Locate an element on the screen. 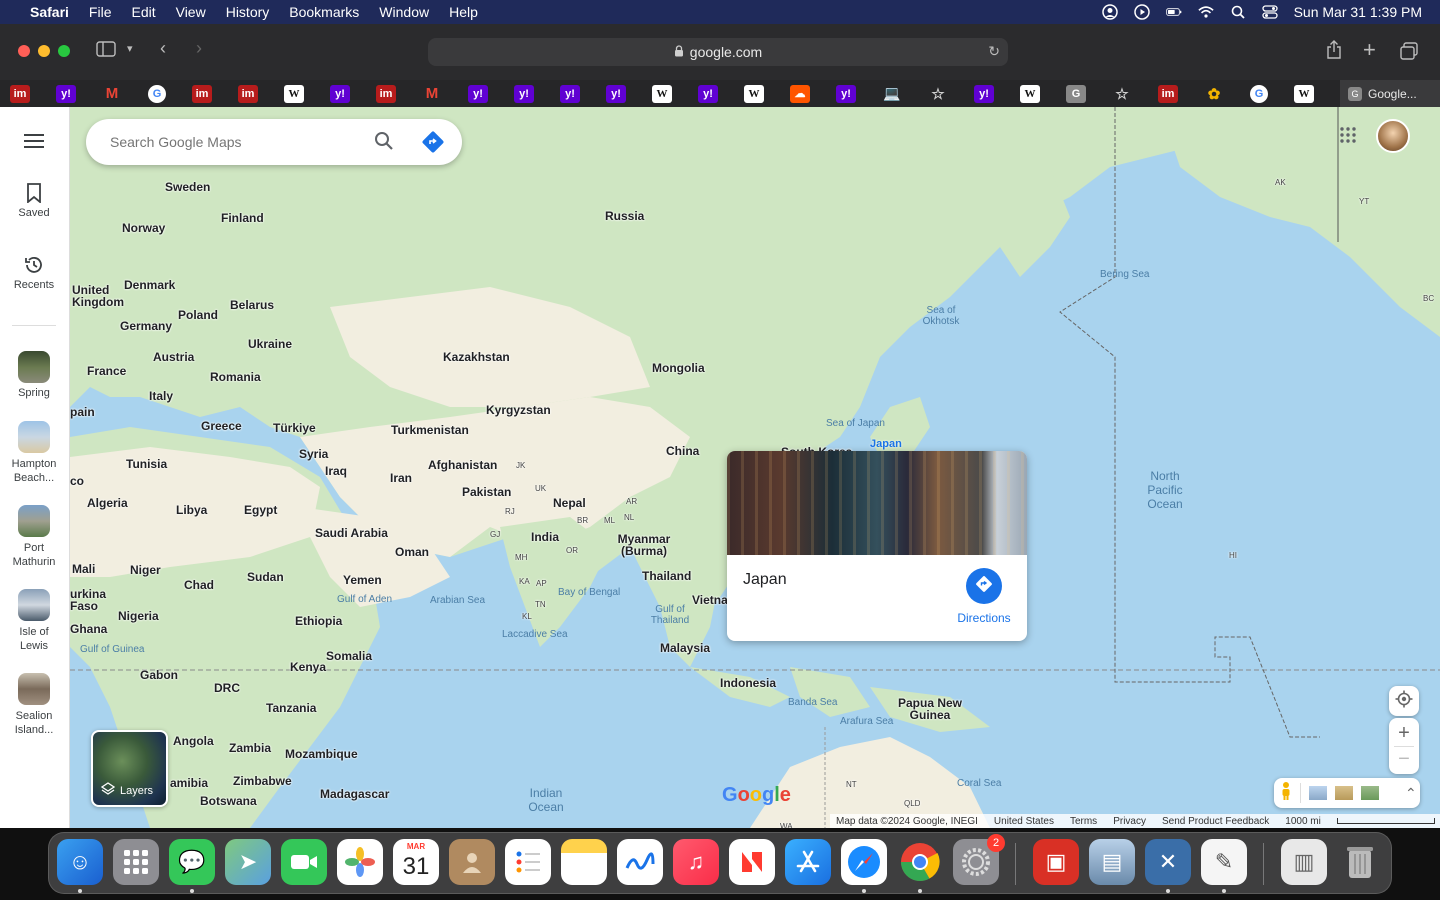 Image resolution: width=1440 pixels, height=900 pixels. expand-chevron-icon: ⌃ is located at coordinates (1411, 793).